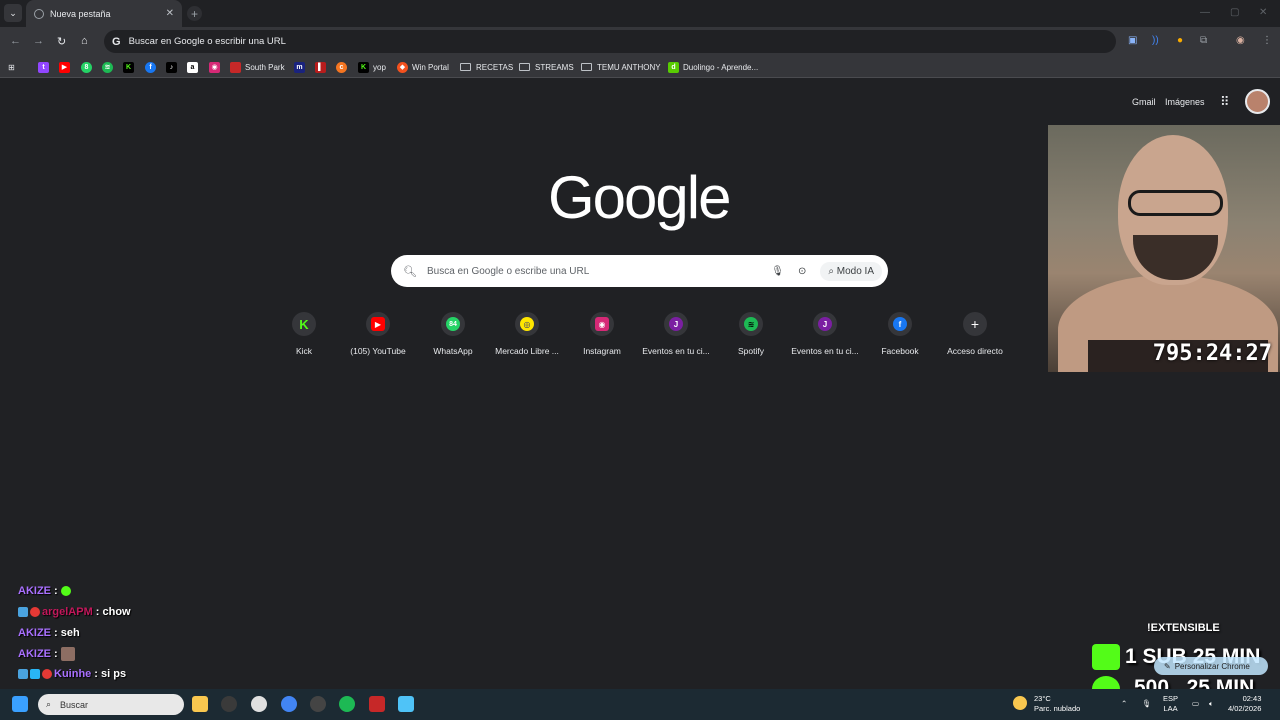 The width and height of the screenshot is (1280, 720). I want to click on account-avatar, so click(1257, 101).